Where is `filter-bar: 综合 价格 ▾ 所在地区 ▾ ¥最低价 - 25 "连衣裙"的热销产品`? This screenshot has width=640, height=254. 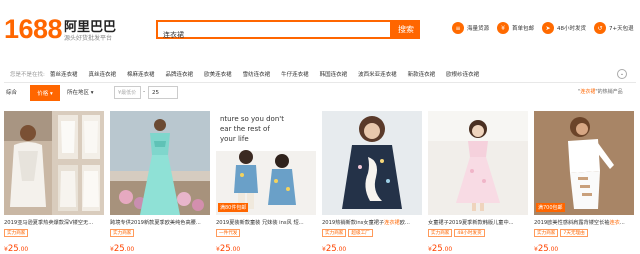 filter-bar: 综合 价格 ▾ 所在地区 ▾ ¥最低价 - 25 "连衣裙"的热销产品 is located at coordinates (320, 93).